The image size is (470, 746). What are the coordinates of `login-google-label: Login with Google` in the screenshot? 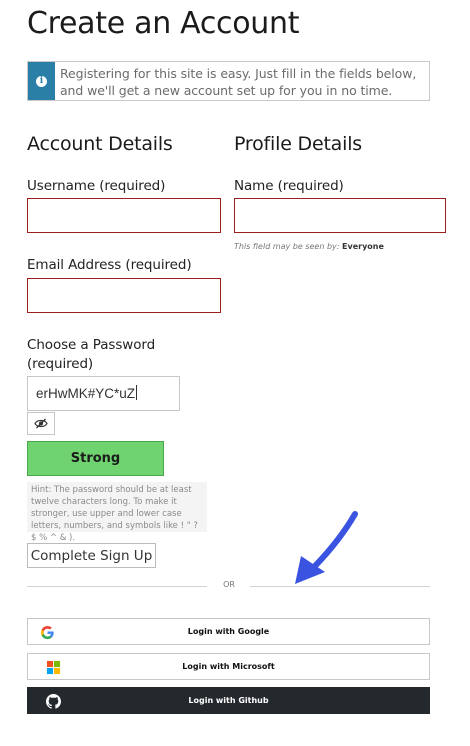 It's located at (228, 631).